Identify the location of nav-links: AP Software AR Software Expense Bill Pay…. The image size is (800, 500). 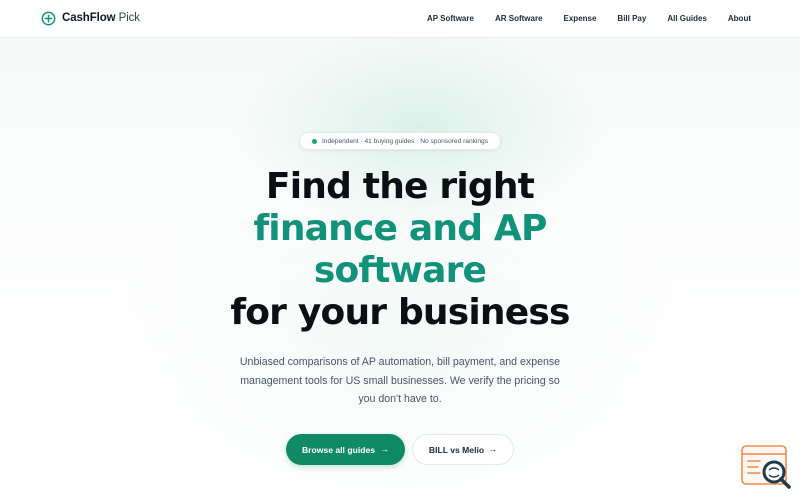
(589, 18).